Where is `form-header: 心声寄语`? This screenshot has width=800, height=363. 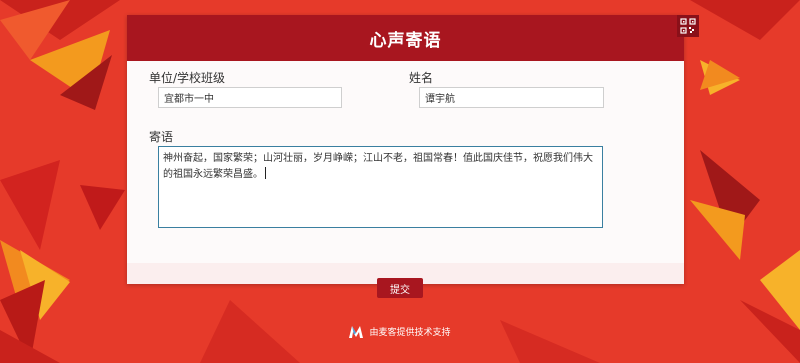 form-header: 心声寄语 is located at coordinates (405, 38).